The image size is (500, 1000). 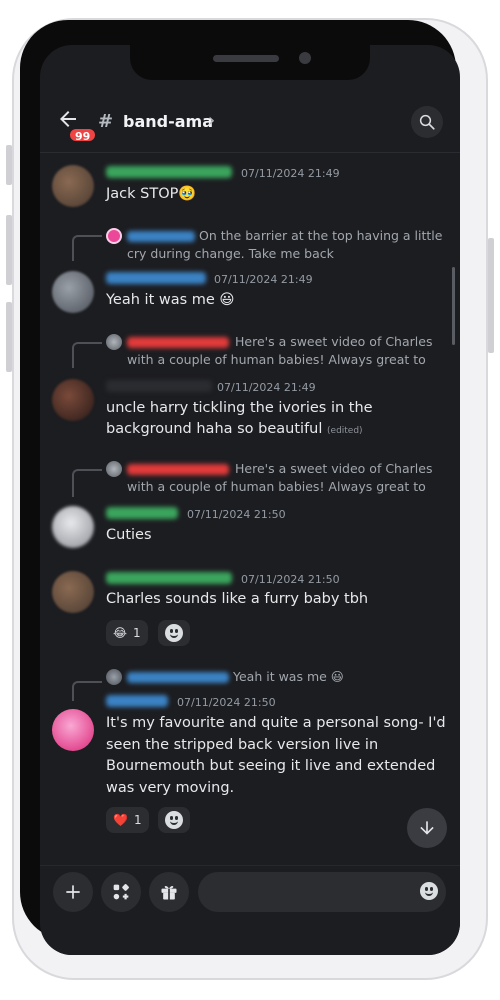 I want to click on message-text: Jack STOP🥹, so click(x=151, y=194).